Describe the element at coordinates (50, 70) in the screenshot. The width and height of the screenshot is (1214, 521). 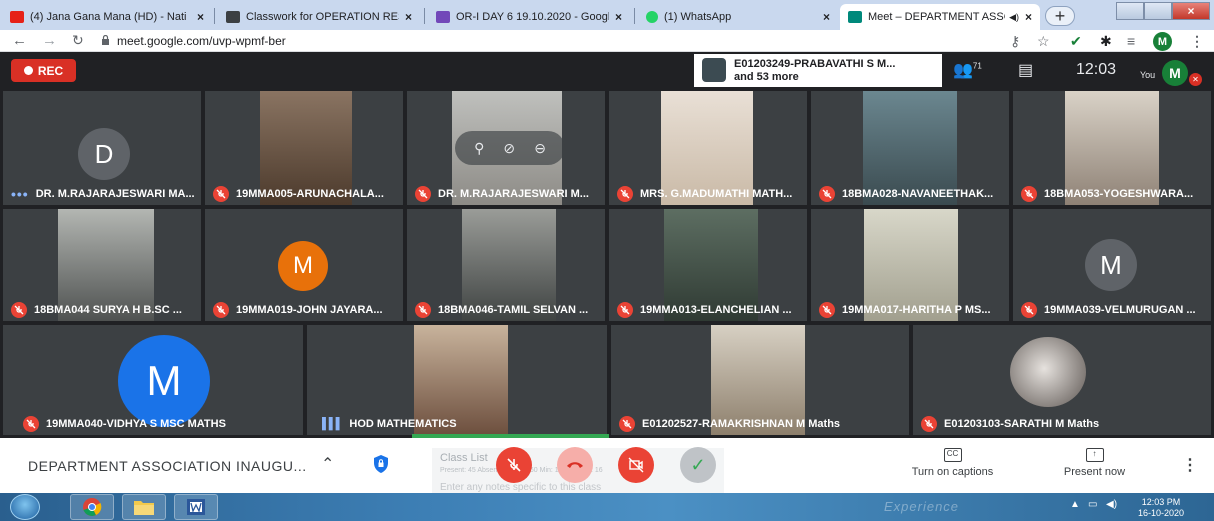
I see `rec-label: REC` at that location.